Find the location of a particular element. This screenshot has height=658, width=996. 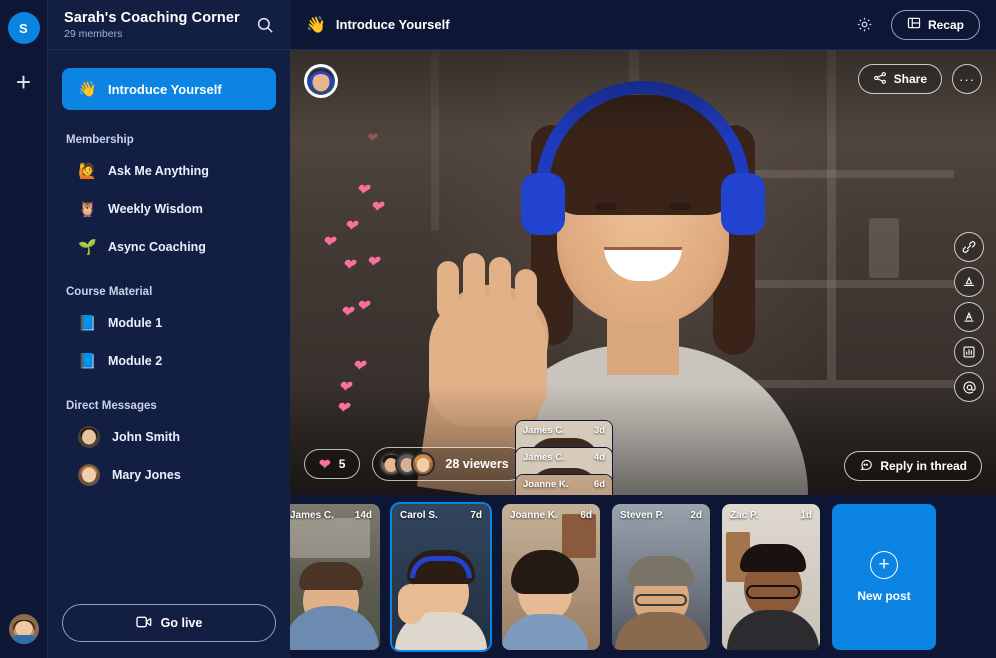

stage-bottom-left: ❤ 5 28 viewers is located at coordinates (415, 464).